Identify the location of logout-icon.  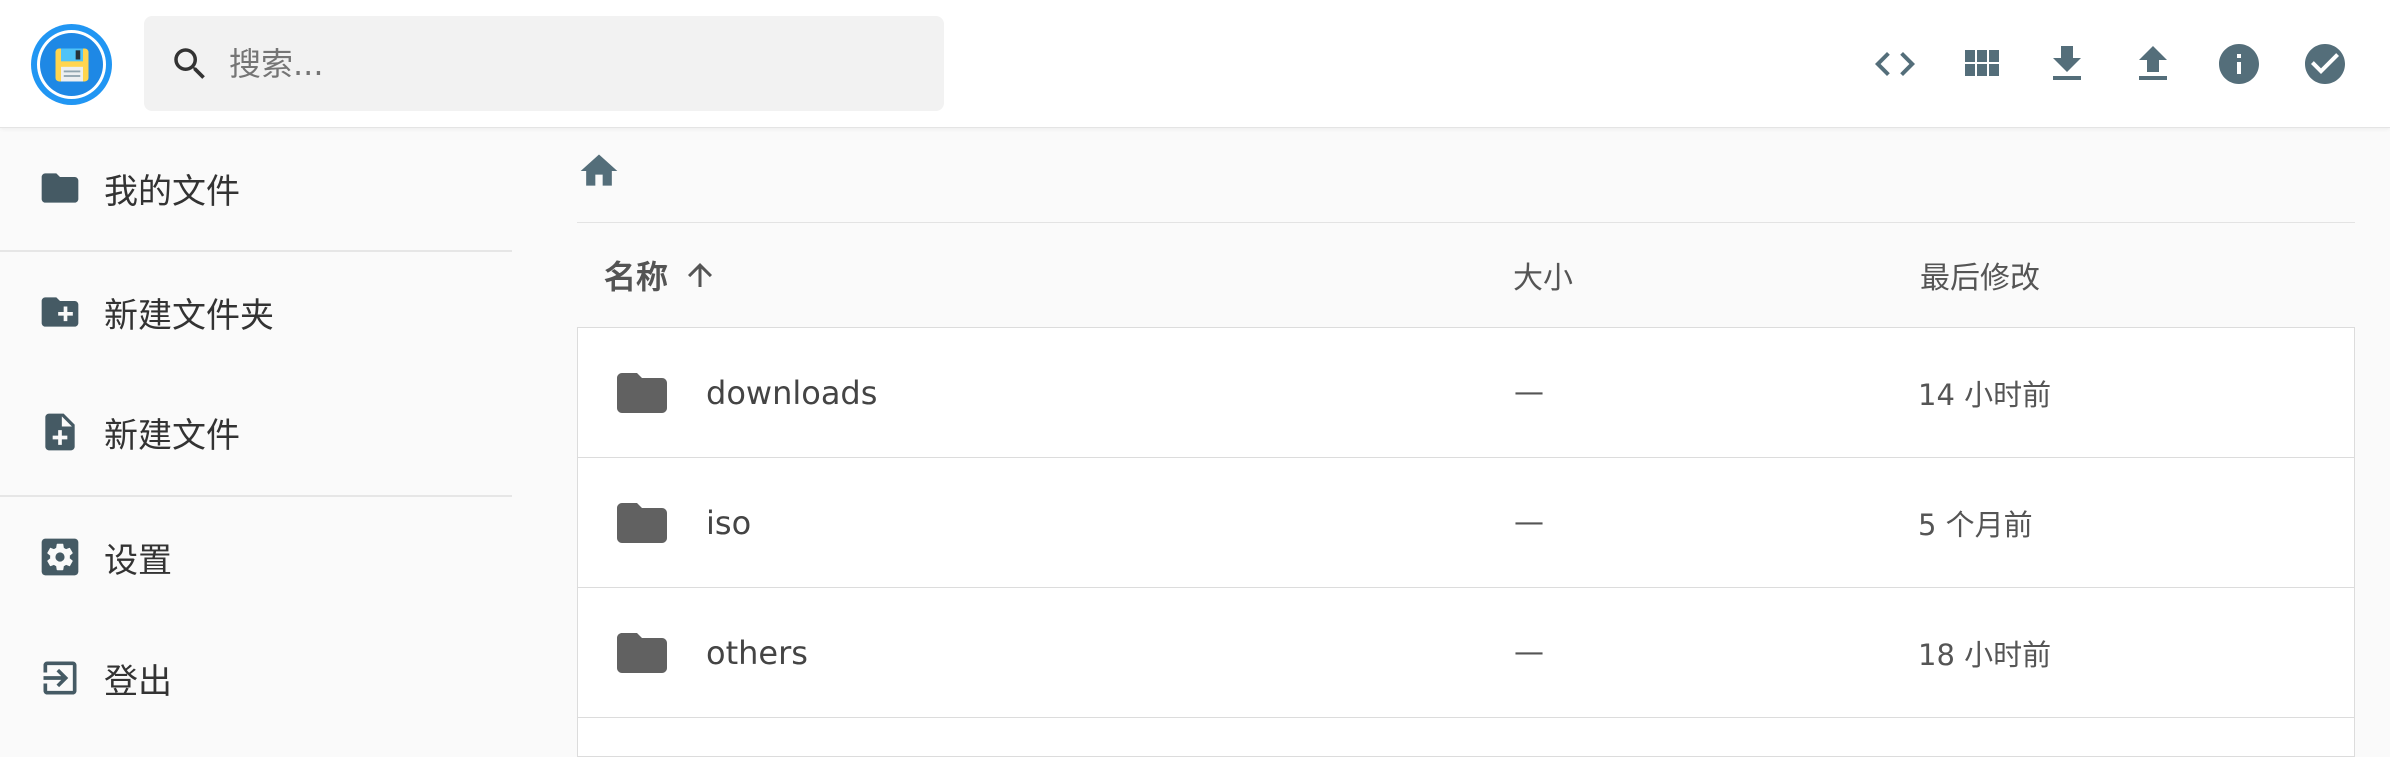
(60, 678).